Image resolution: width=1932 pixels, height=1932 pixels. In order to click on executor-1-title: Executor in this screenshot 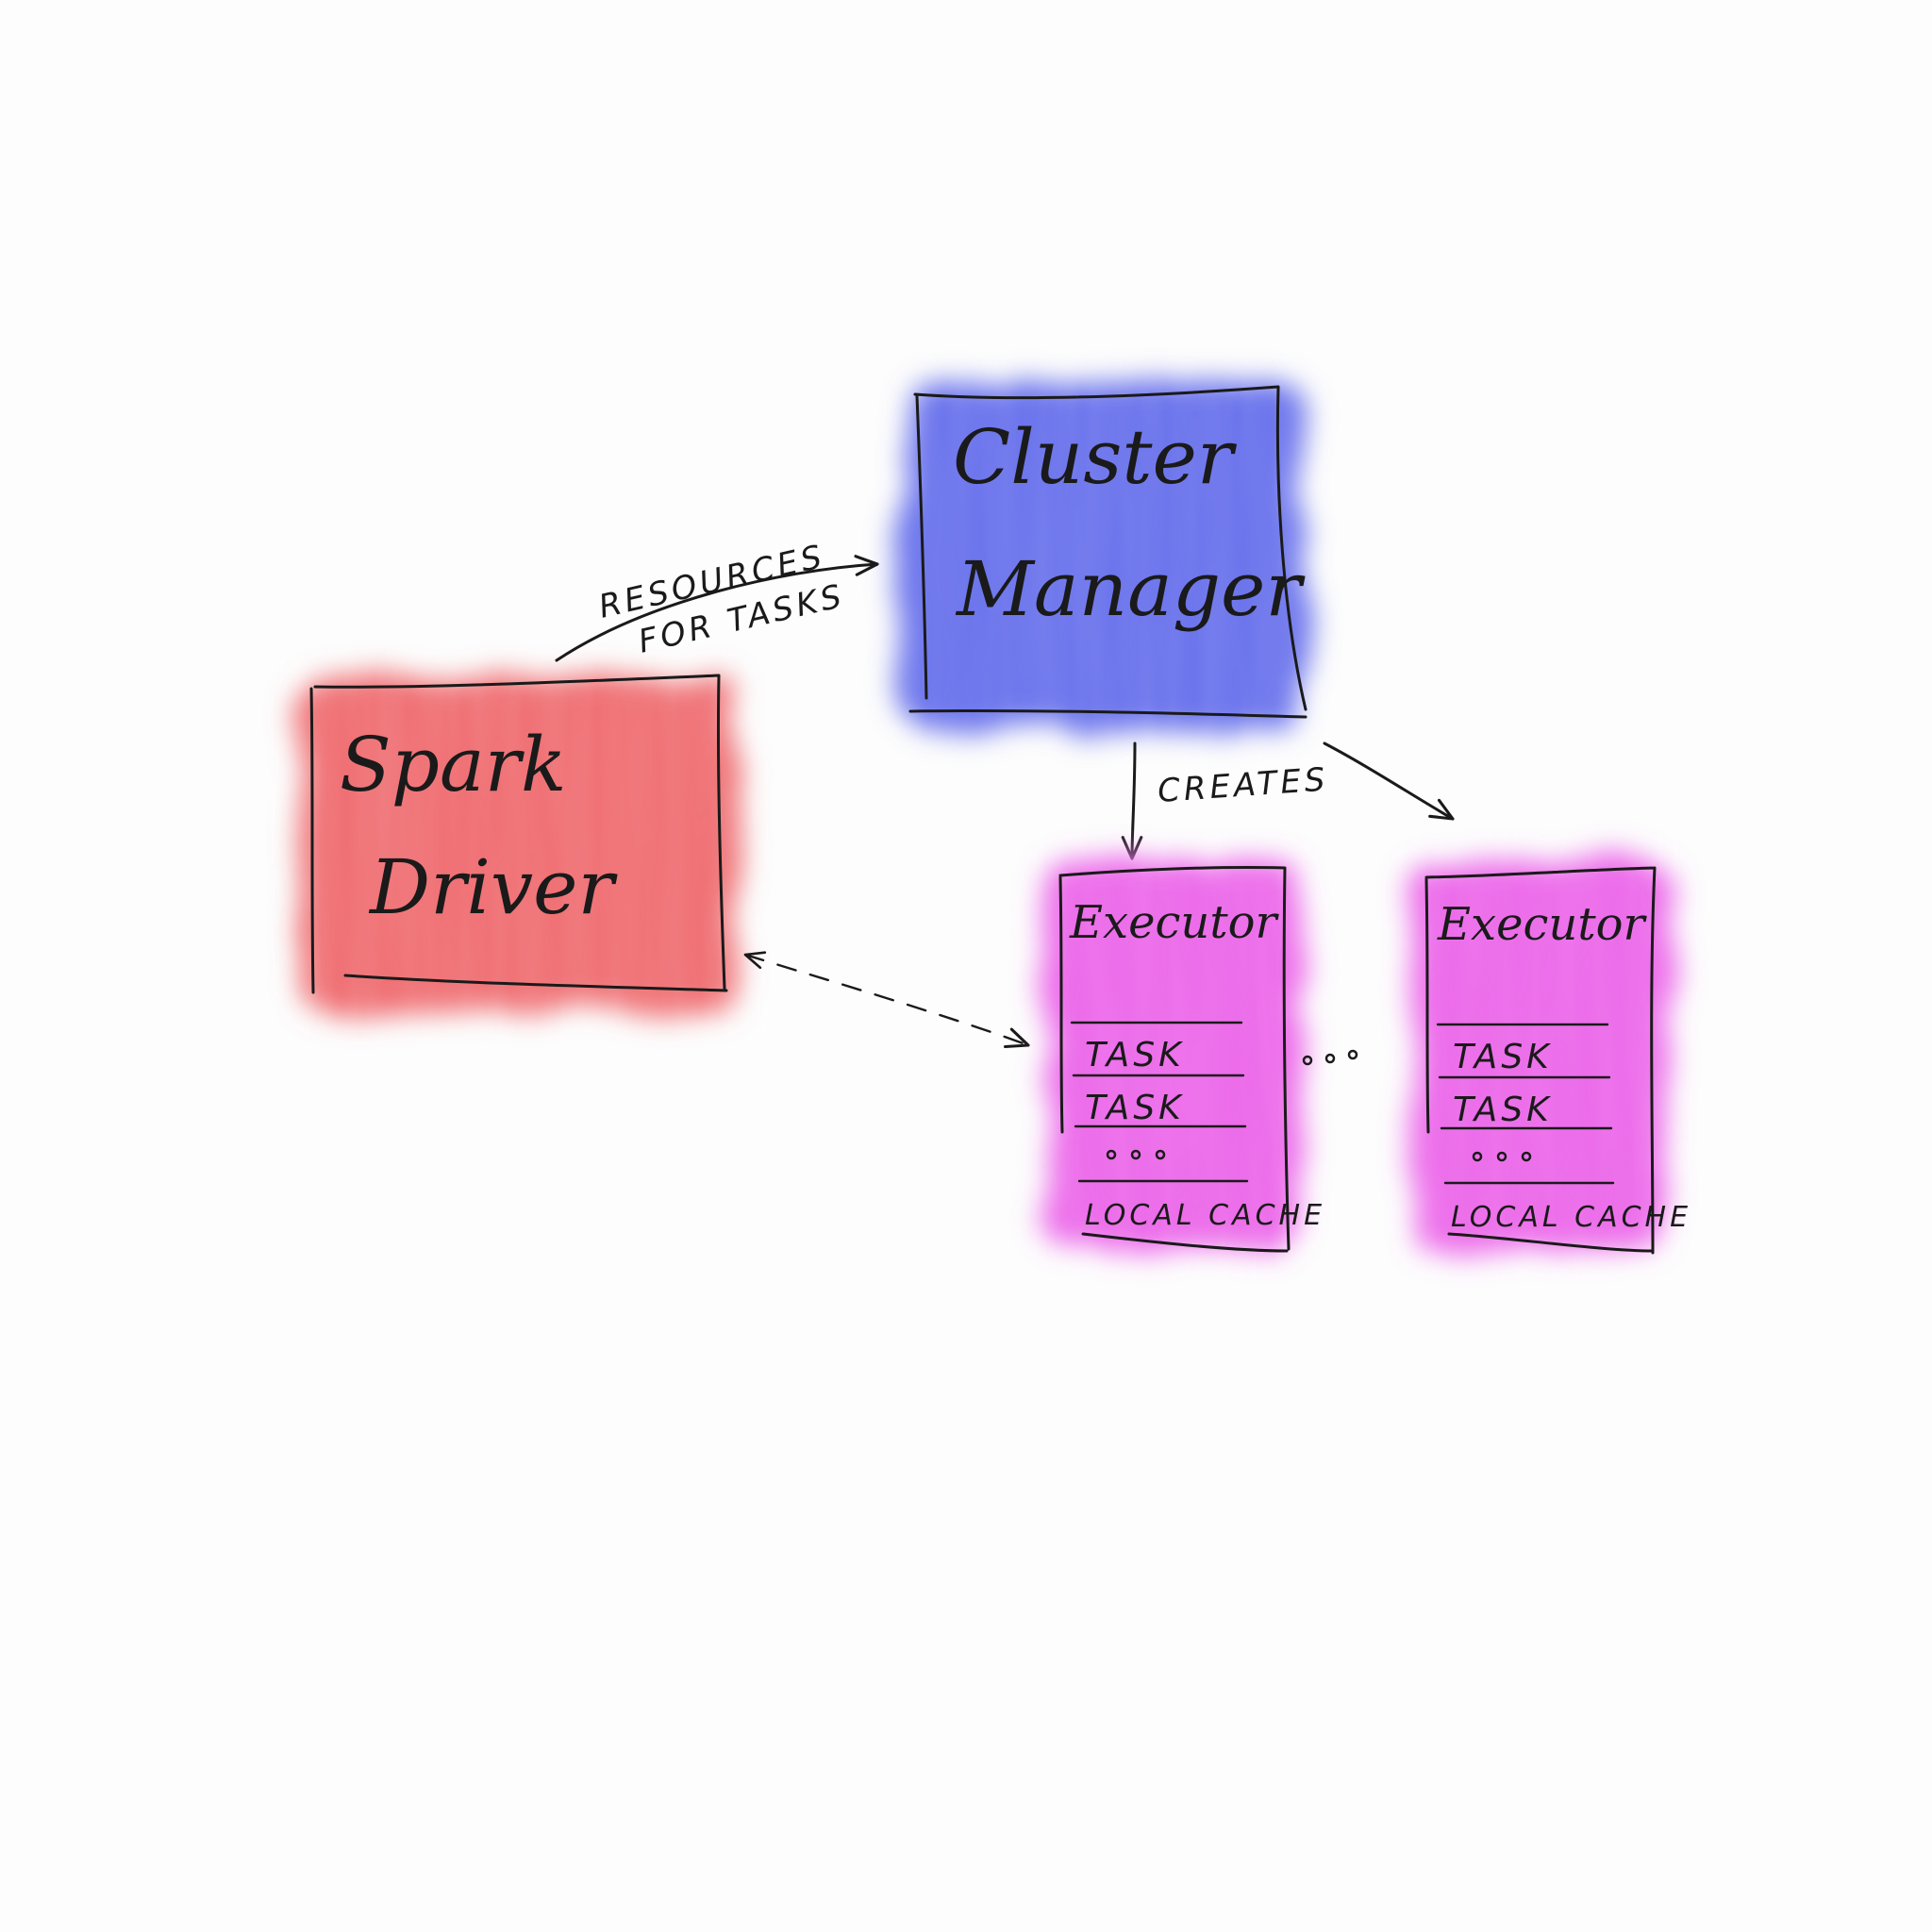, I will do `click(1174, 922)`.